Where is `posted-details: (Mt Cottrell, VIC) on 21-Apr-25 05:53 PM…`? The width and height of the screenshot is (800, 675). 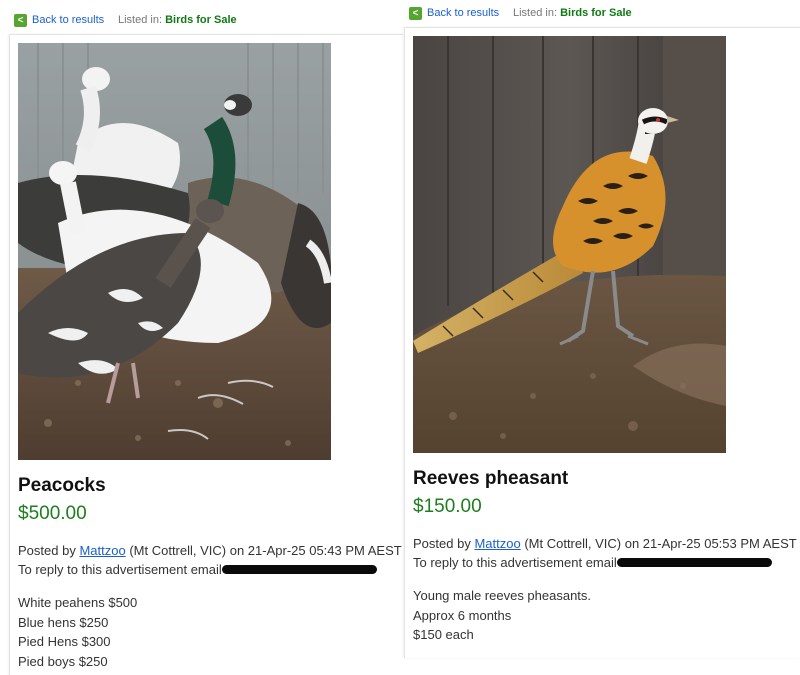
posted-details: (Mt Cottrell, VIC) on 21-Apr-25 05:53 PM… is located at coordinates (660, 543).